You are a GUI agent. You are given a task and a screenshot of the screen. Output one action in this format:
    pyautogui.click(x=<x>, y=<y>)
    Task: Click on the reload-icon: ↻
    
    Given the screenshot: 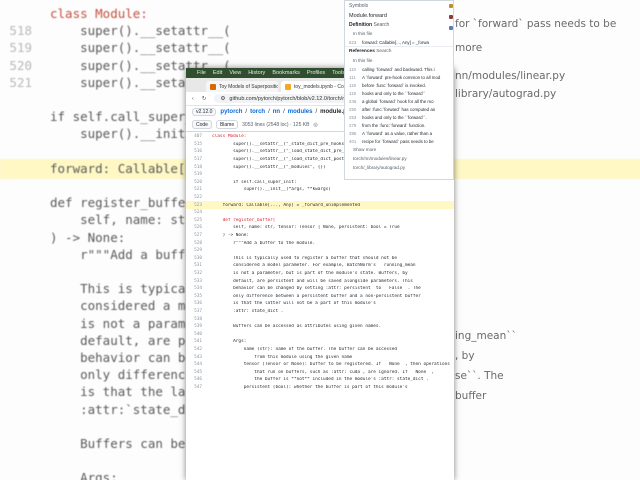 What is the action you would take?
    pyautogui.click(x=204, y=99)
    